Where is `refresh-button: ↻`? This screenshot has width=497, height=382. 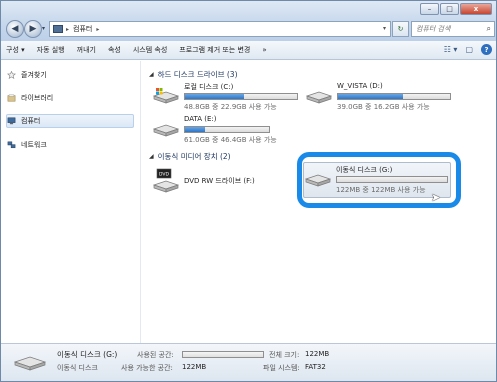
refresh-button: ↻ is located at coordinates (400, 29).